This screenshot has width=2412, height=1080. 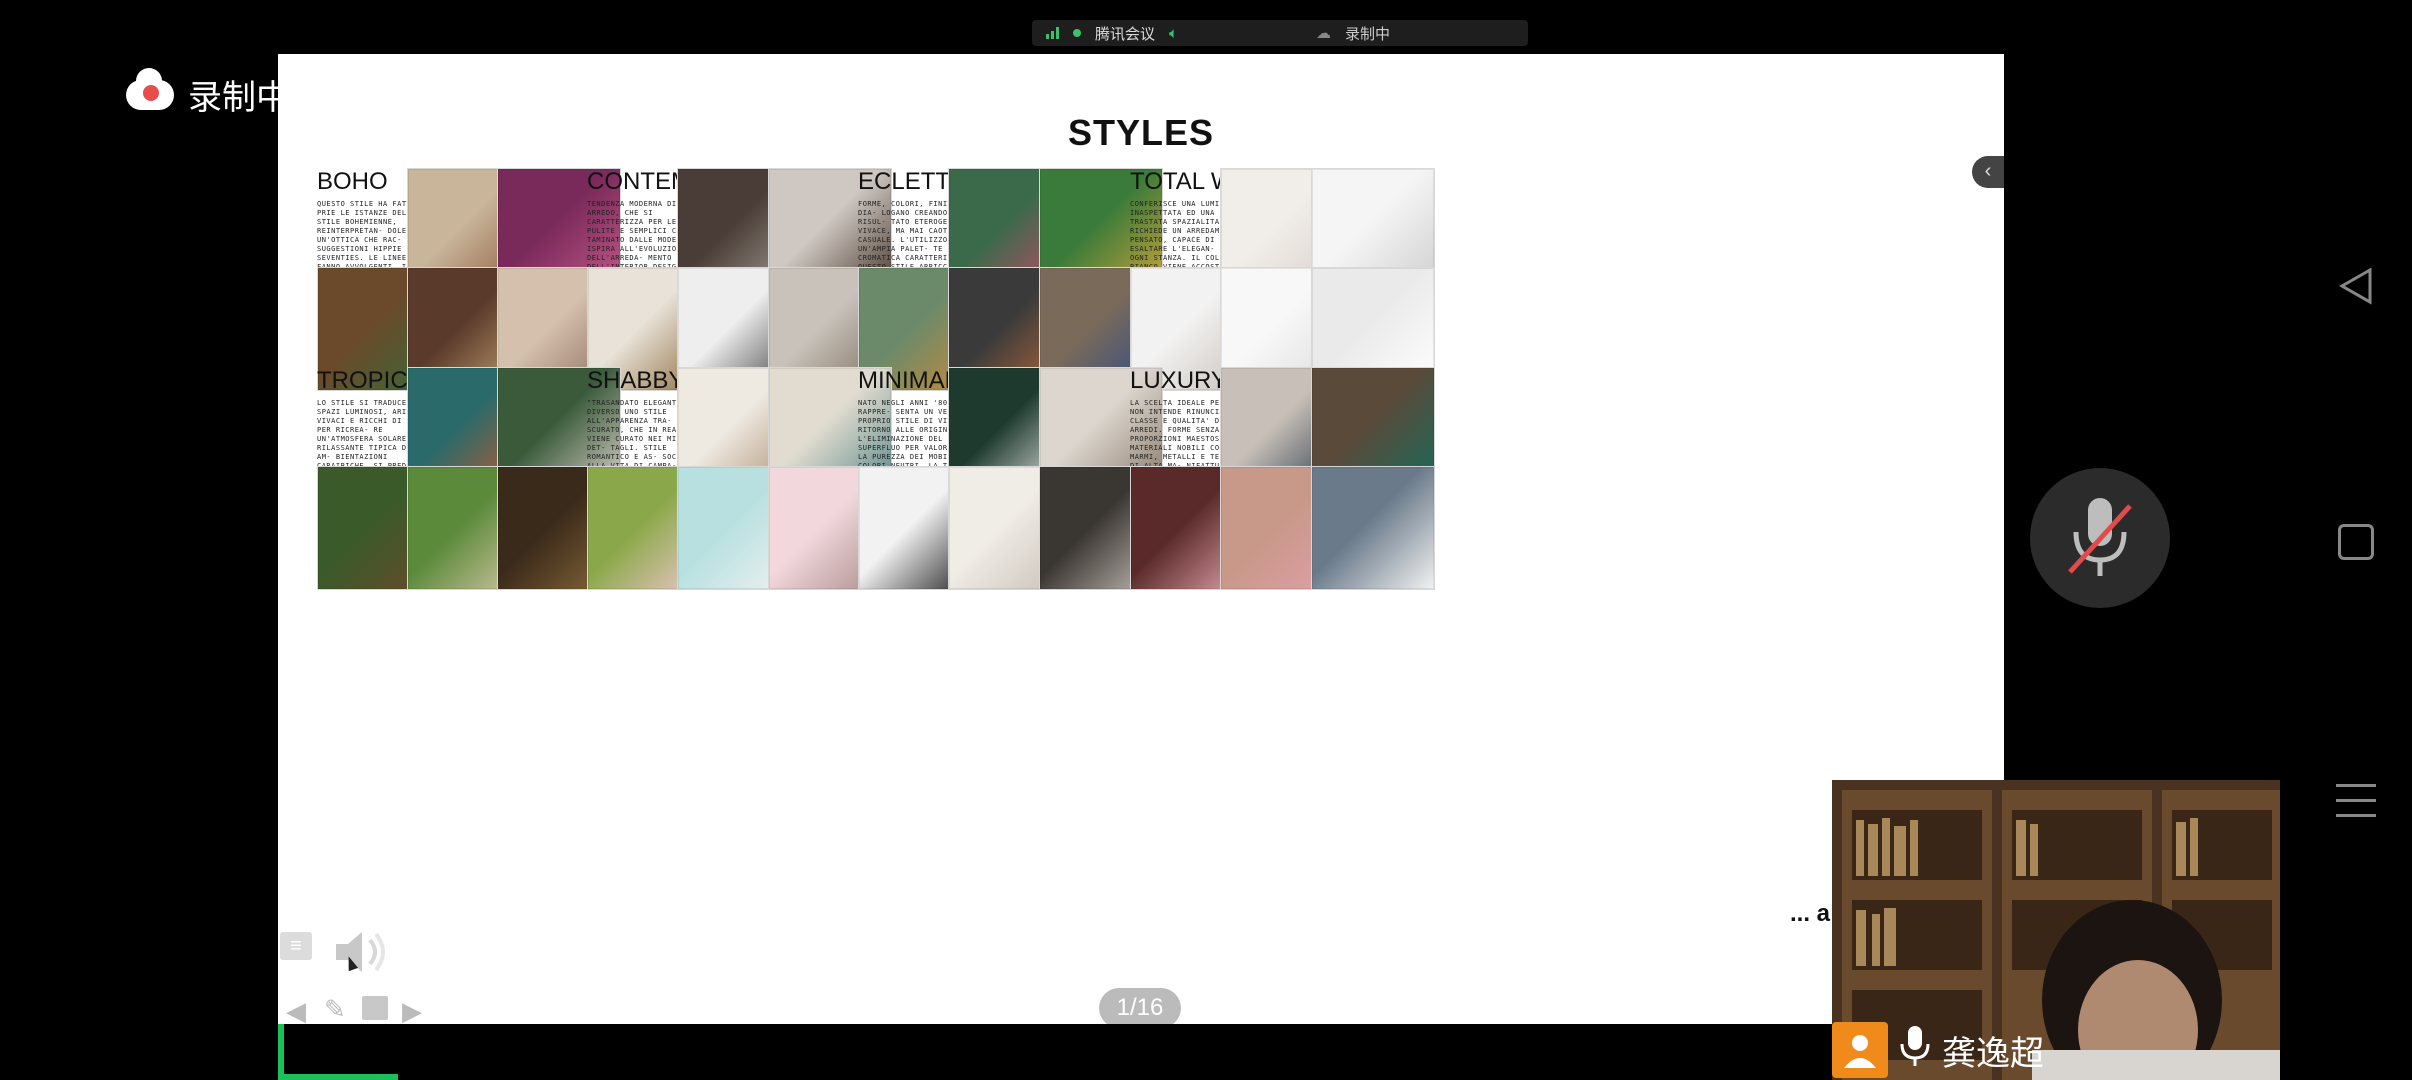 I want to click on mute-mic-button, so click(x=2100, y=538).